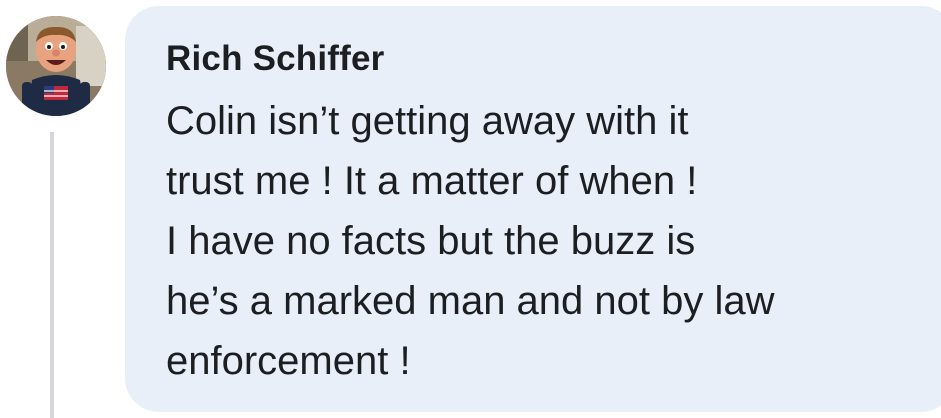 The width and height of the screenshot is (941, 418). I want to click on comment-author-name: Rich Schiffer, so click(275, 59).